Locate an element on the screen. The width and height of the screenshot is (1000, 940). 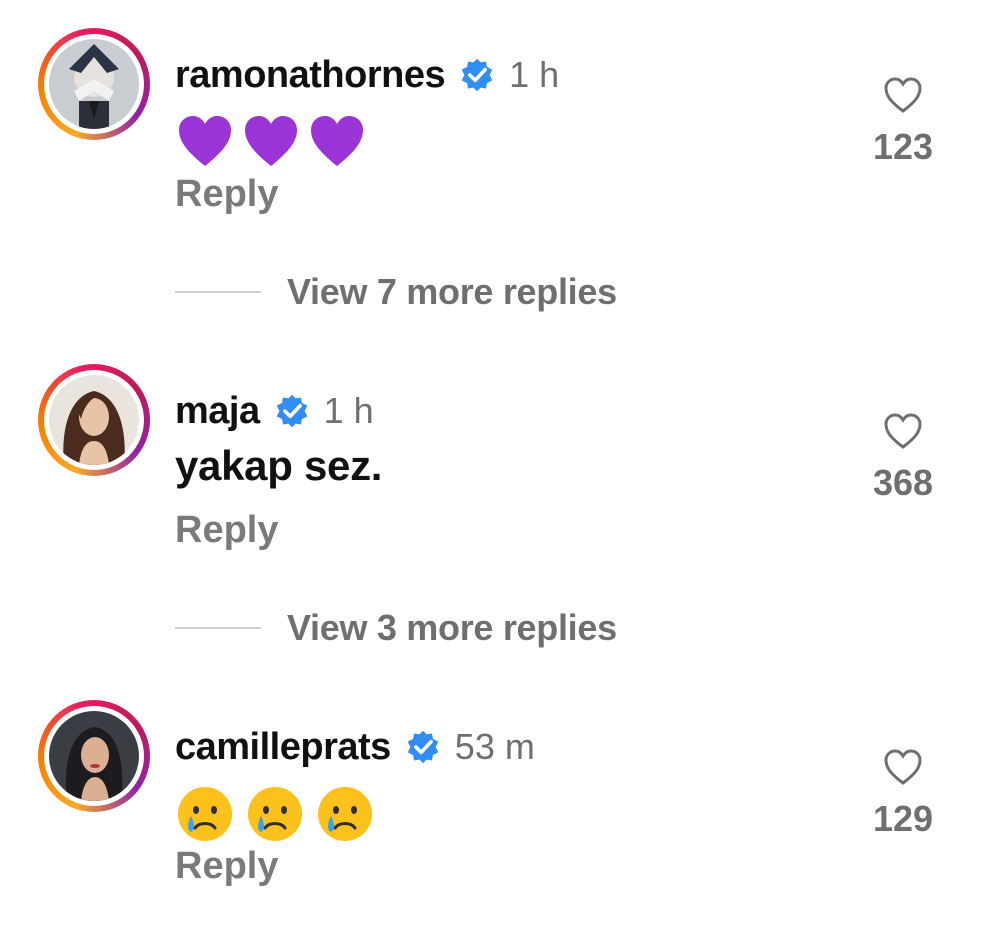
username: camilleprats is located at coordinates (283, 747).